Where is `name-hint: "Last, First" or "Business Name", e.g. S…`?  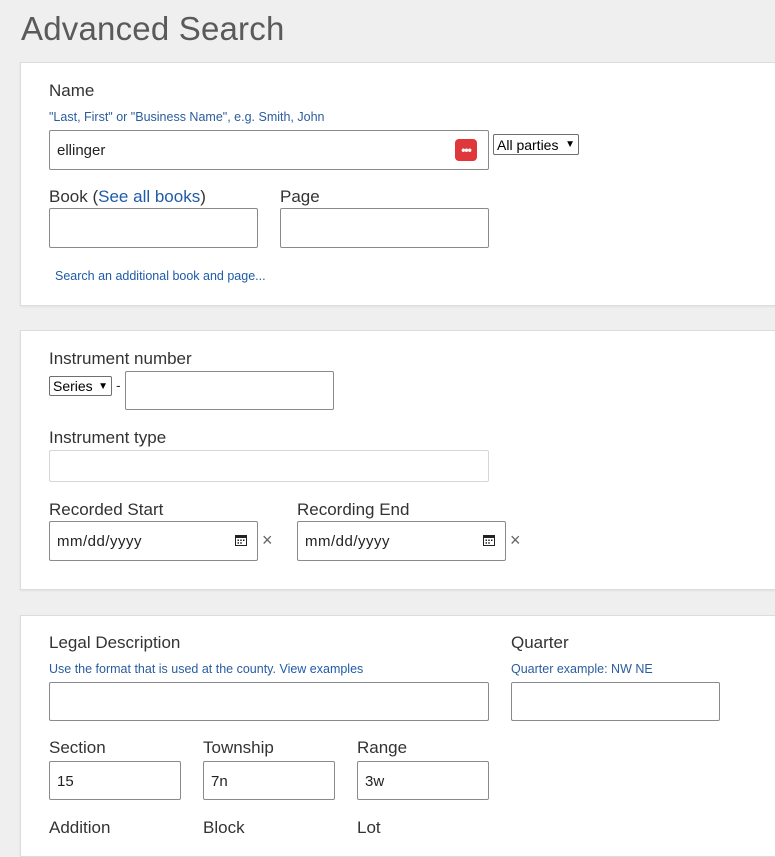 name-hint: "Last, First" or "Business Name", e.g. S… is located at coordinates (187, 117).